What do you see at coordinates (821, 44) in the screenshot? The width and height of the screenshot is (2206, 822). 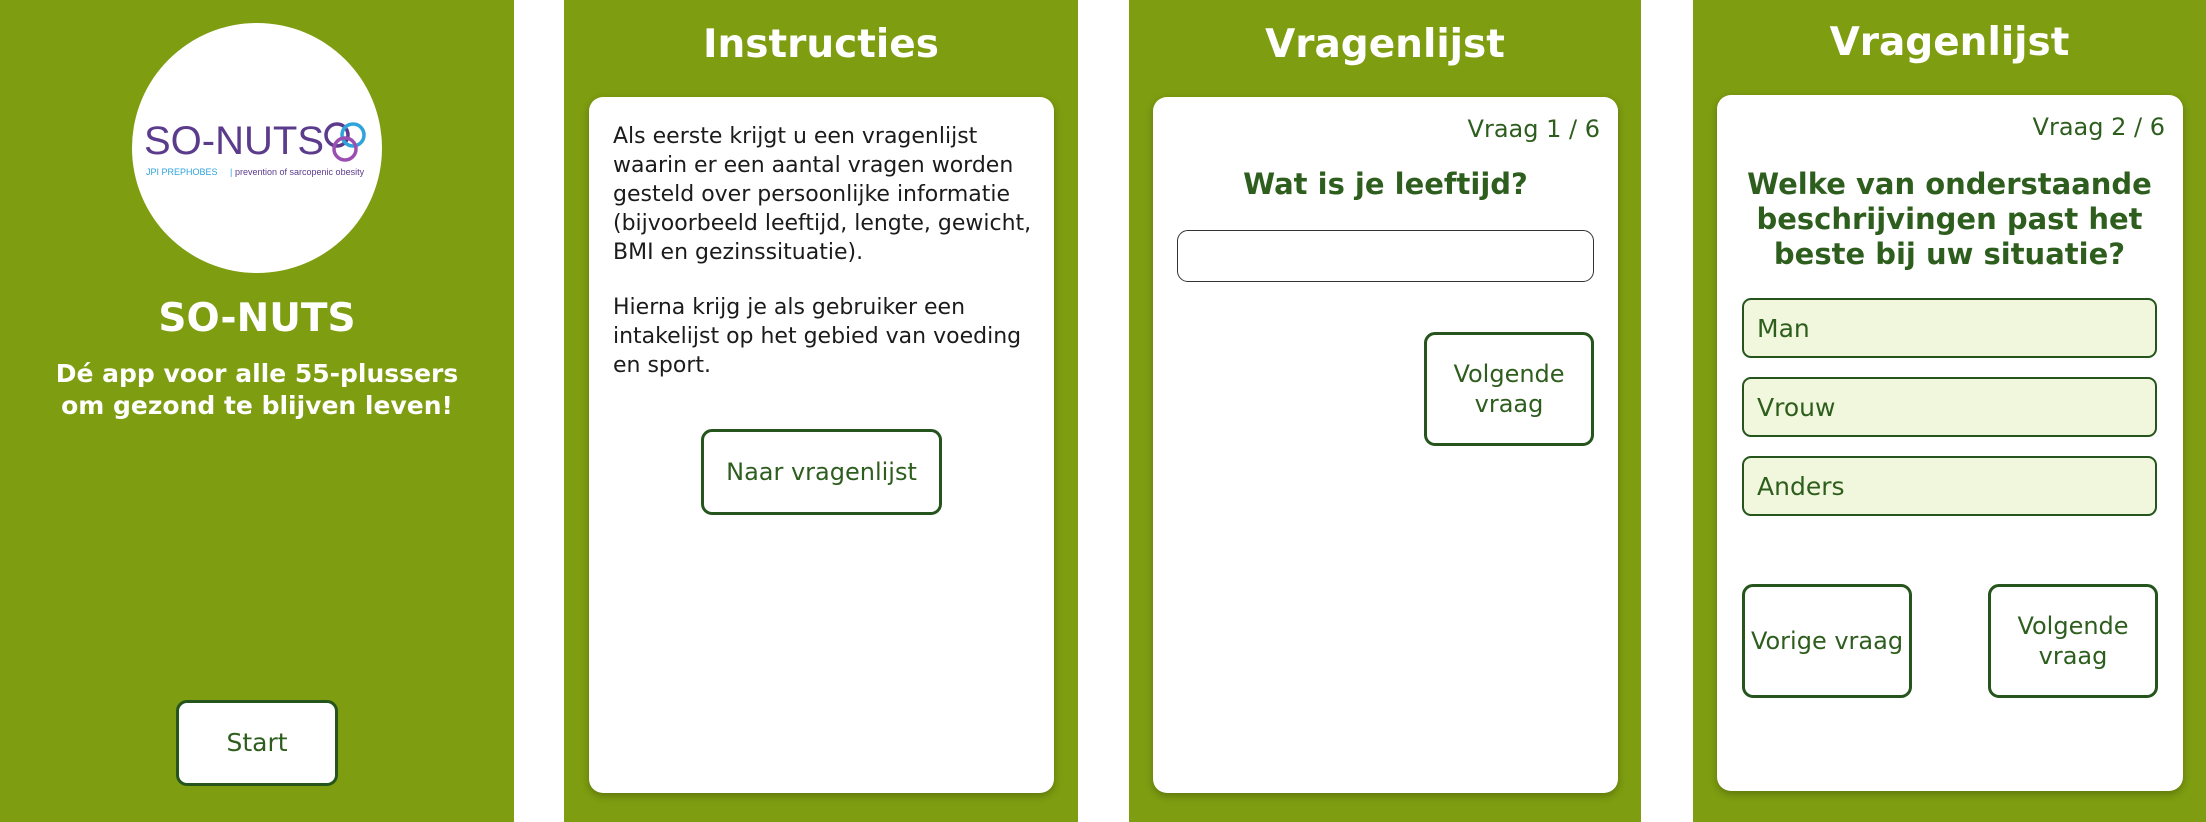 I see `screen-title: Instructies` at bounding box center [821, 44].